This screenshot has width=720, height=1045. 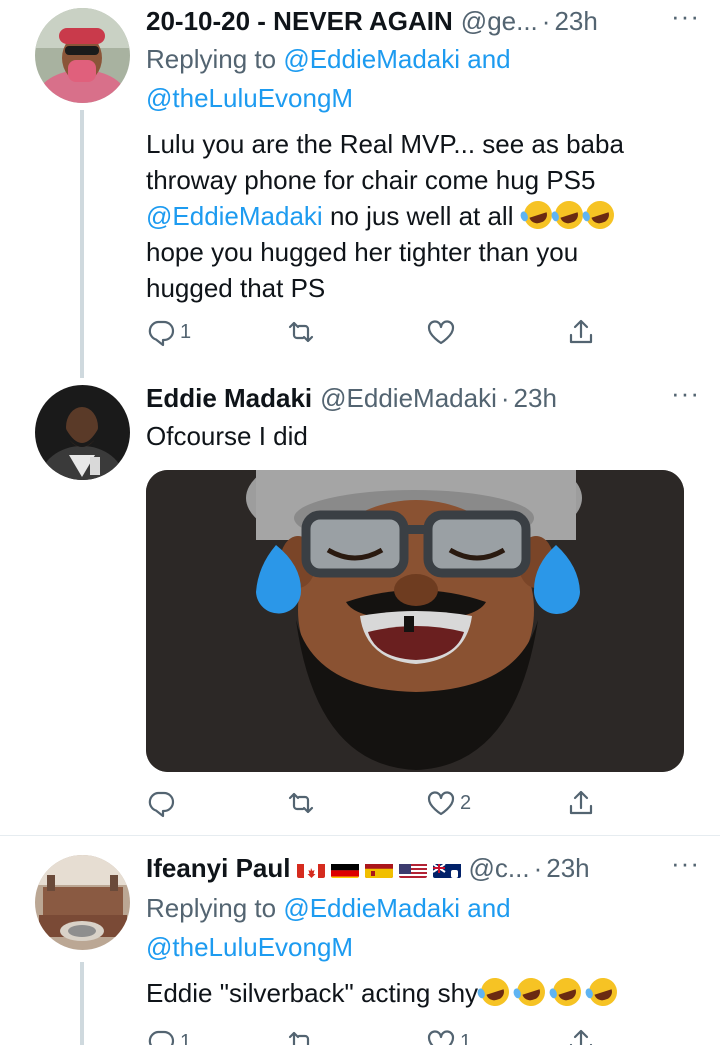 I want to click on retweet-button, so click(x=301, y=1034).